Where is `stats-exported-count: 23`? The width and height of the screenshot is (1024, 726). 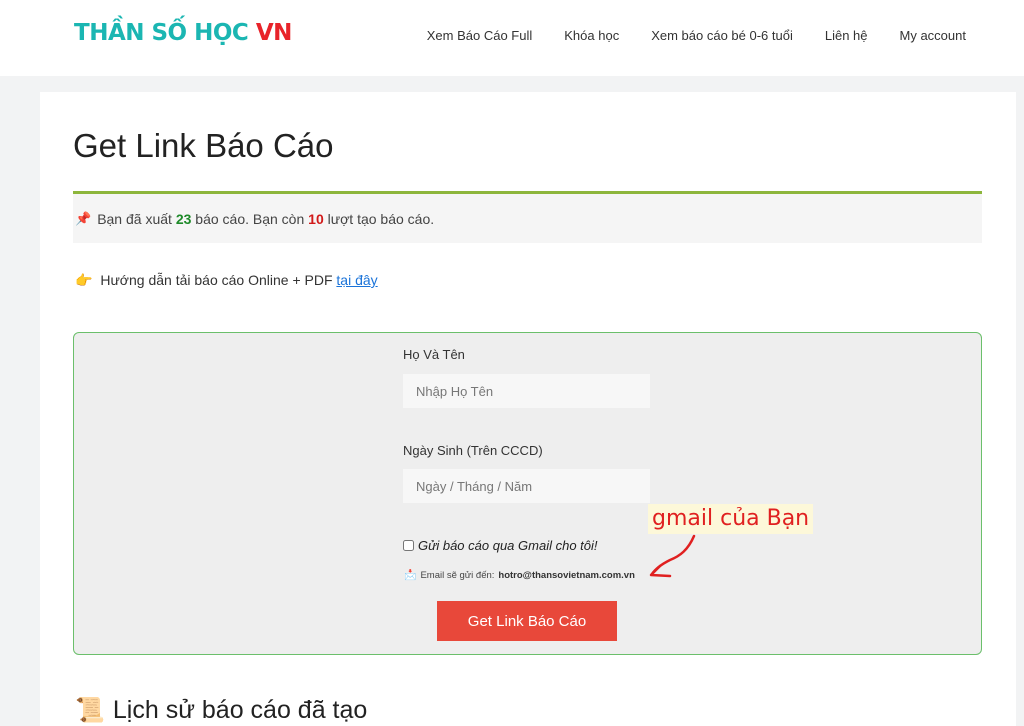 stats-exported-count: 23 is located at coordinates (183, 218).